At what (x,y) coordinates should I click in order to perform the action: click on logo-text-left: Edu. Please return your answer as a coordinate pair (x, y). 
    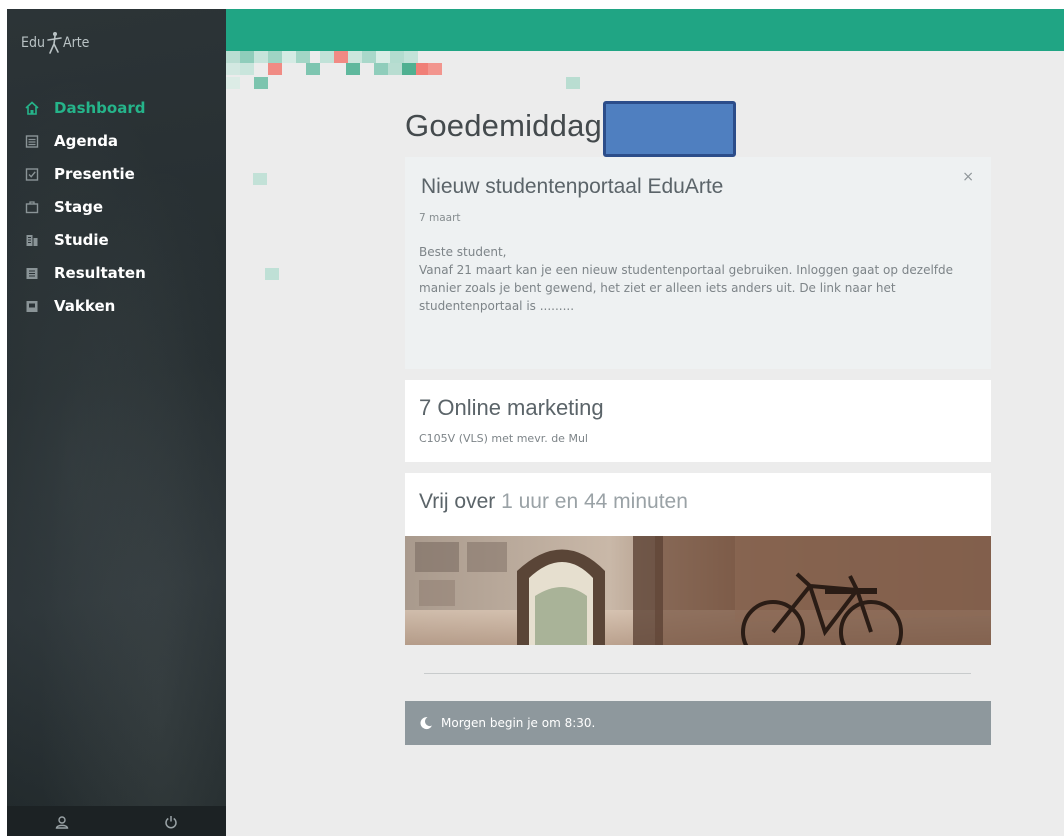
    Looking at the image, I should click on (33, 43).